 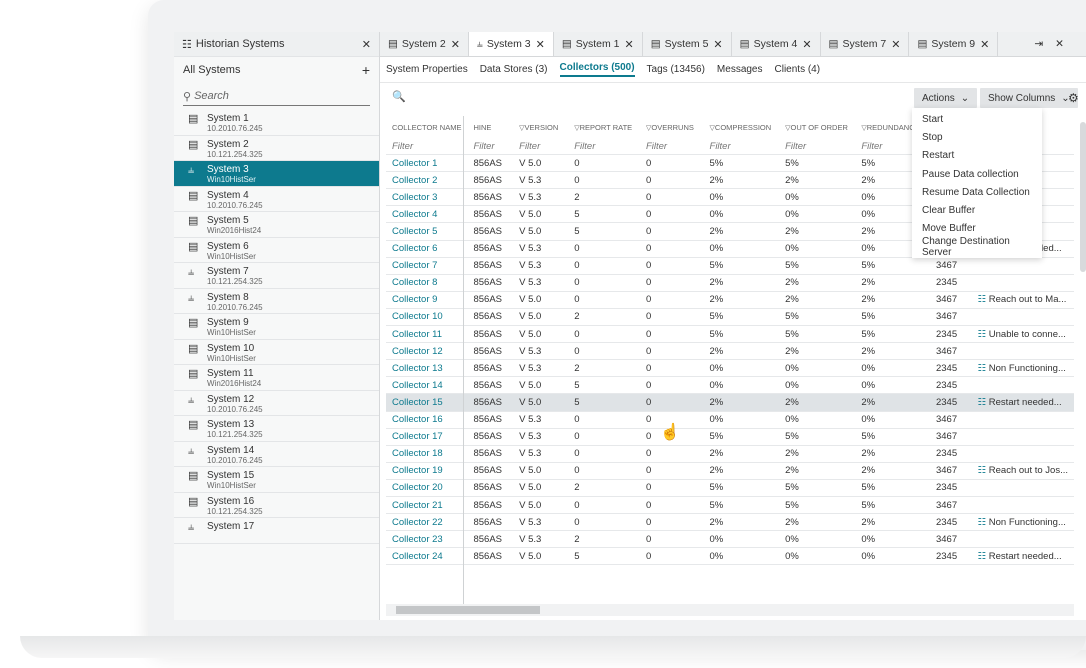 I want to click on horizontal-scrollbar, so click(x=730, y=610).